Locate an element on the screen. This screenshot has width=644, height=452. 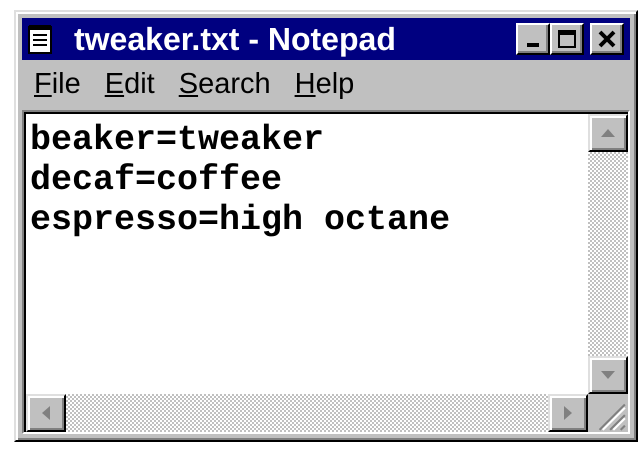
left-arrow-icon is located at coordinates (46, 413).